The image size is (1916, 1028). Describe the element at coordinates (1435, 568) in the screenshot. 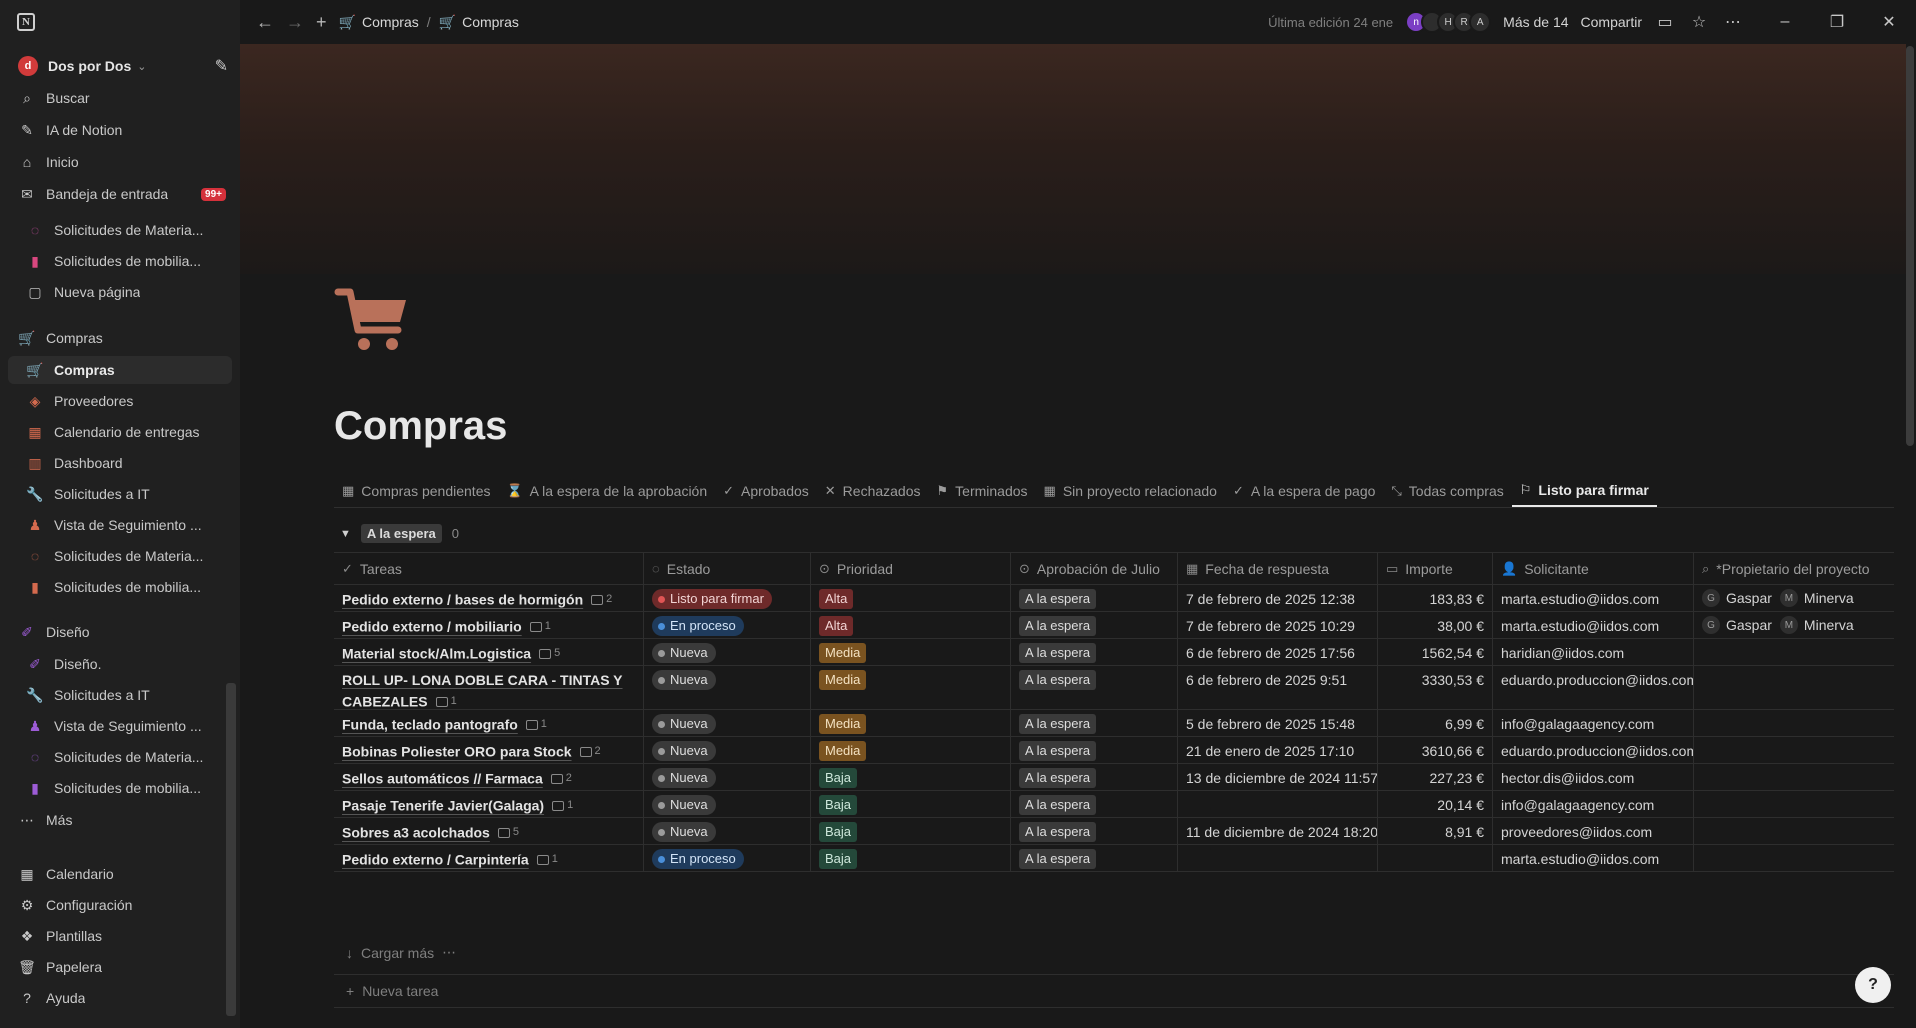

I see `column-header: ▭ Importe` at that location.